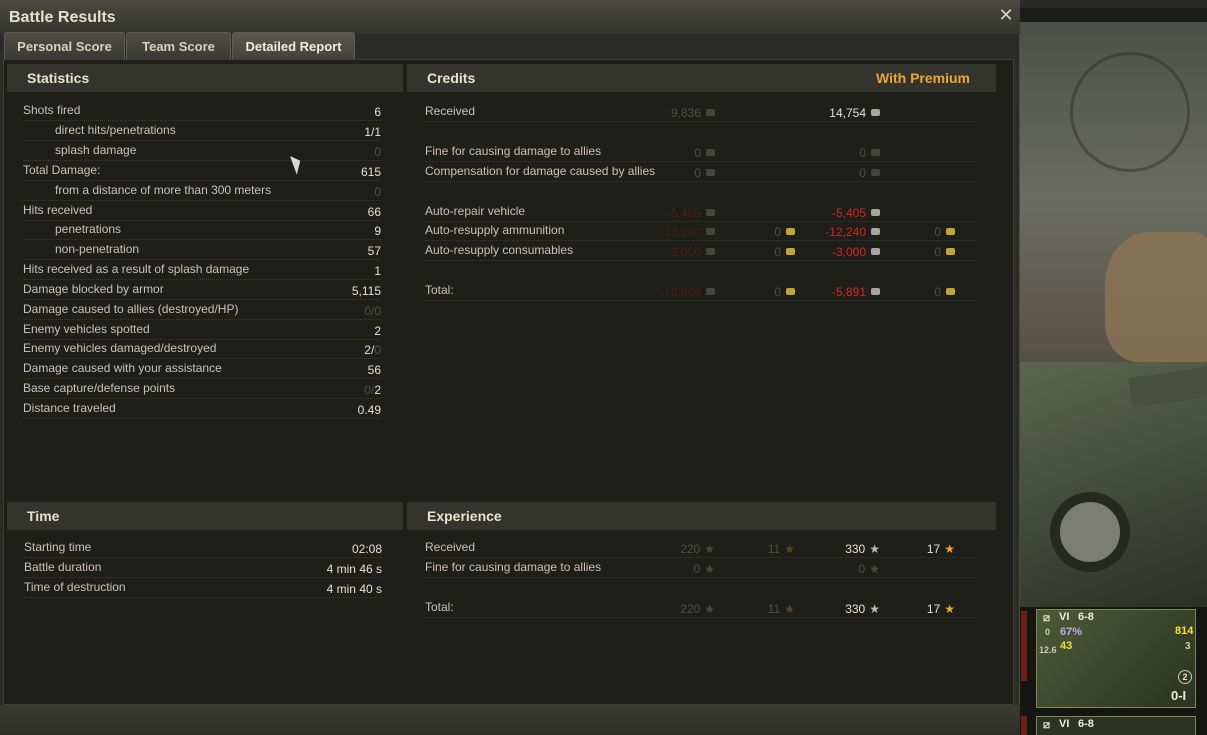 This screenshot has width=1207, height=735. What do you see at coordinates (374, 212) in the screenshot?
I see `statistics-row-value: 66` at bounding box center [374, 212].